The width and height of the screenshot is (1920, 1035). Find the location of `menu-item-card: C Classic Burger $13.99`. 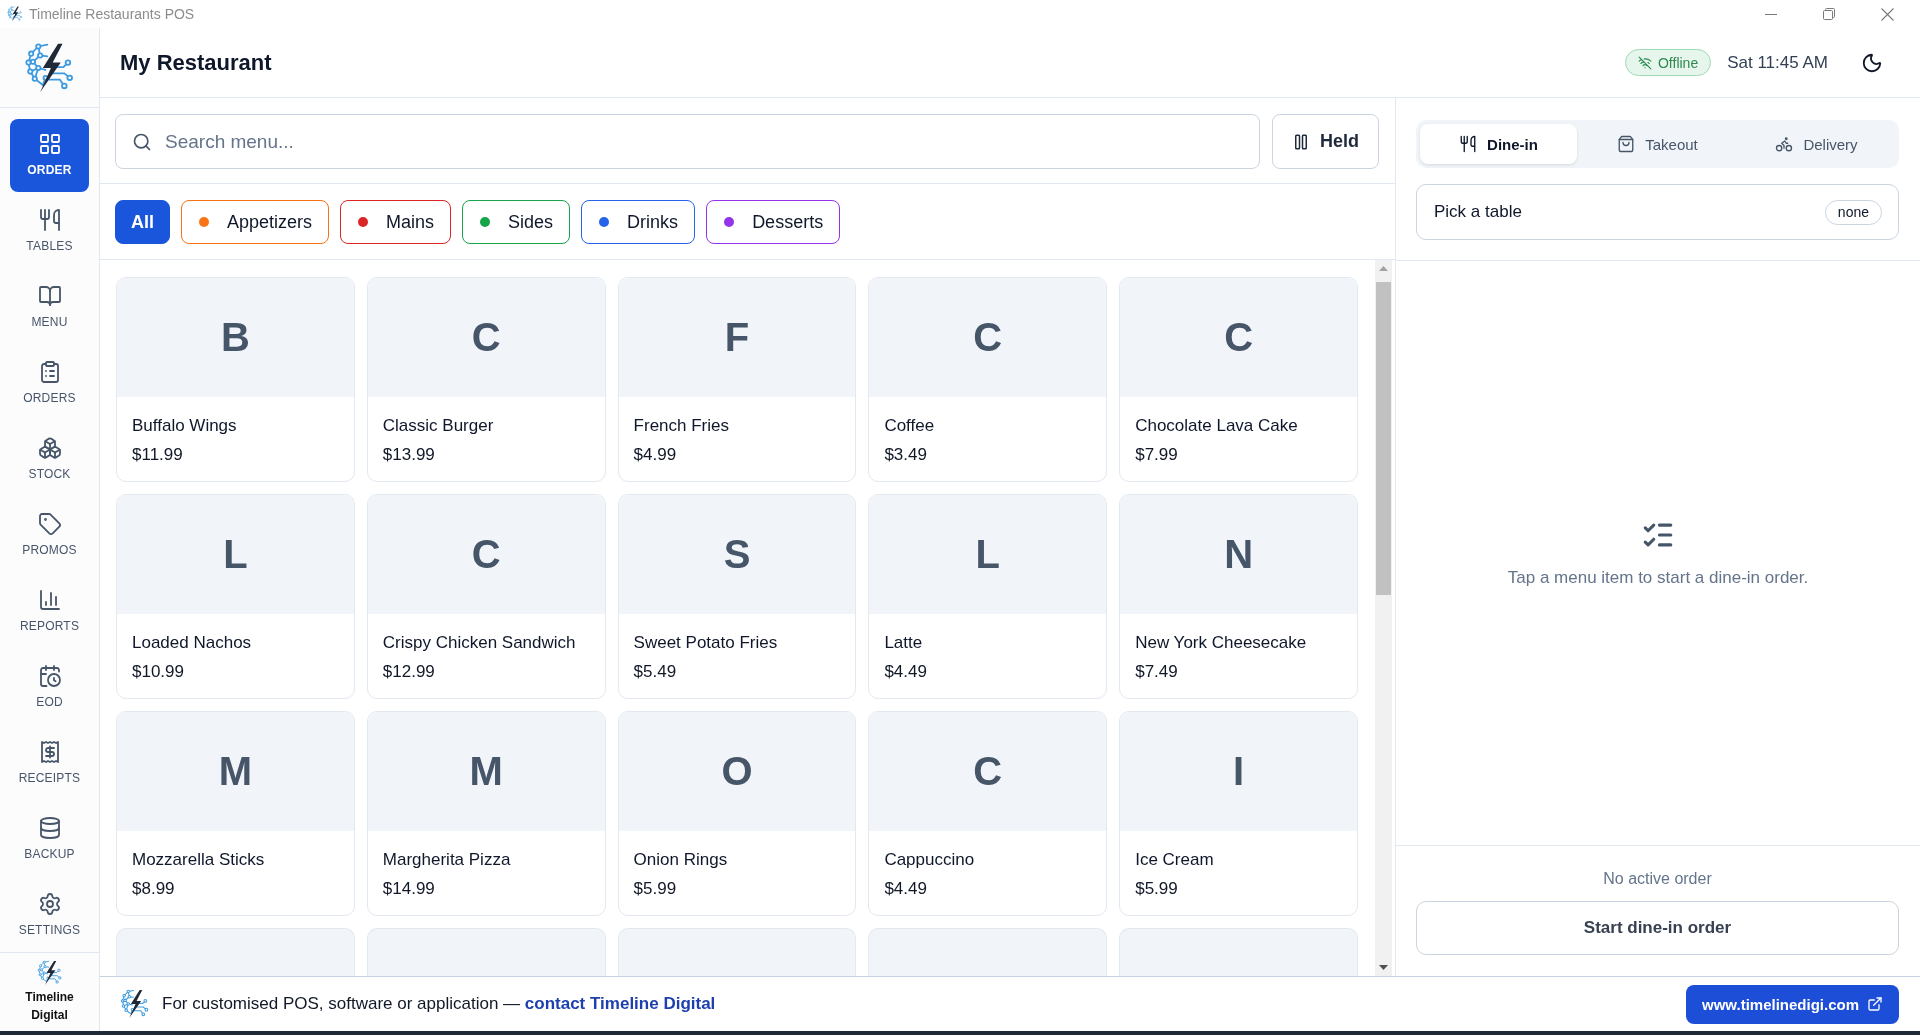

menu-item-card: C Classic Burger $13.99 is located at coordinates (486, 379).